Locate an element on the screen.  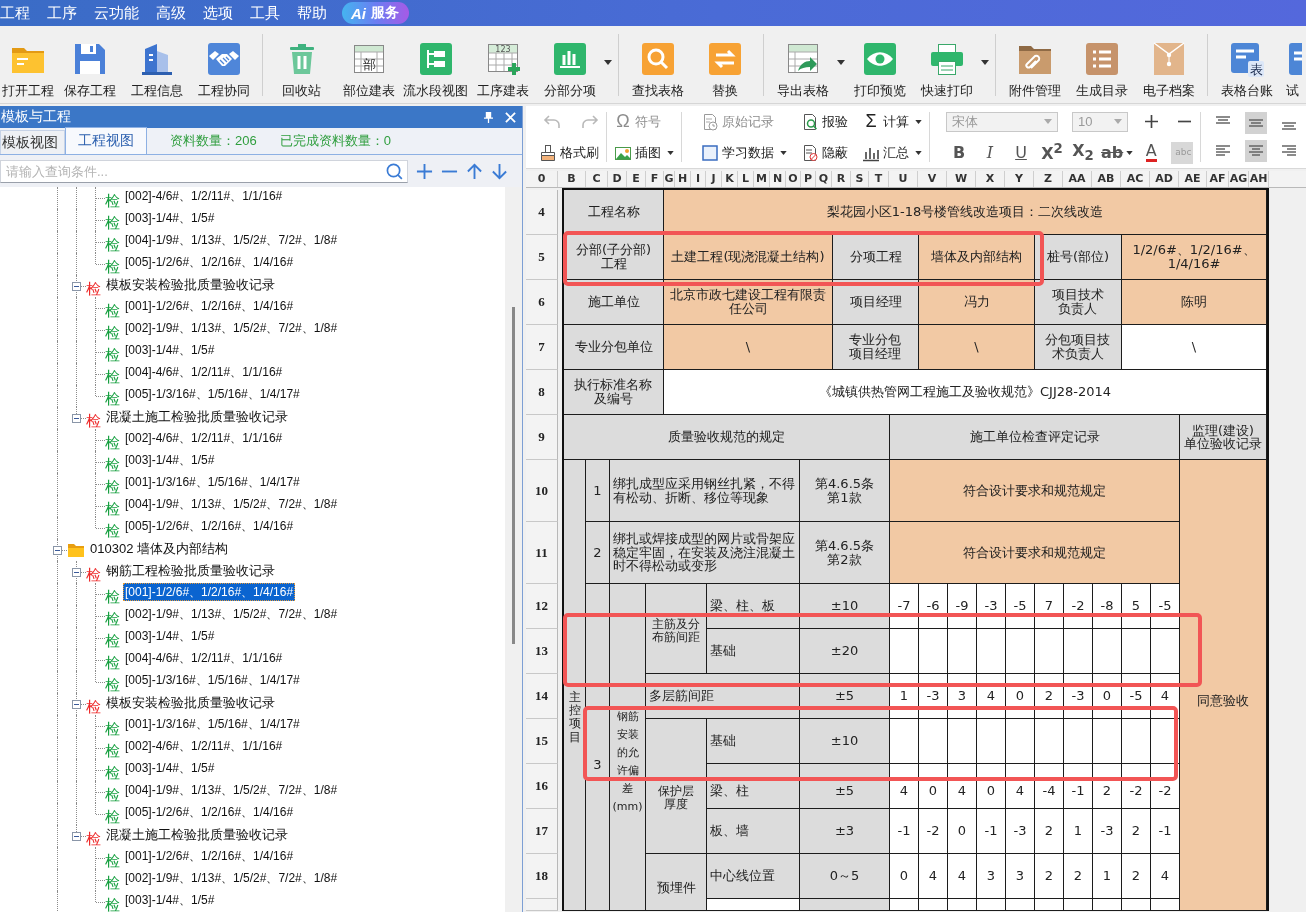
align-center-icon is located at coordinates (1256, 151).